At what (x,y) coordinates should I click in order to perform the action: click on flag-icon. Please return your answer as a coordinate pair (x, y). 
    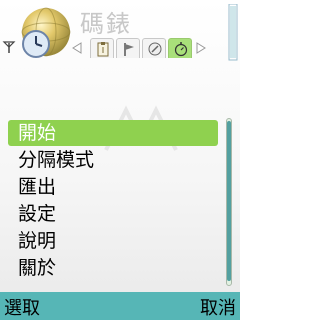
    Looking at the image, I should click on (129, 49).